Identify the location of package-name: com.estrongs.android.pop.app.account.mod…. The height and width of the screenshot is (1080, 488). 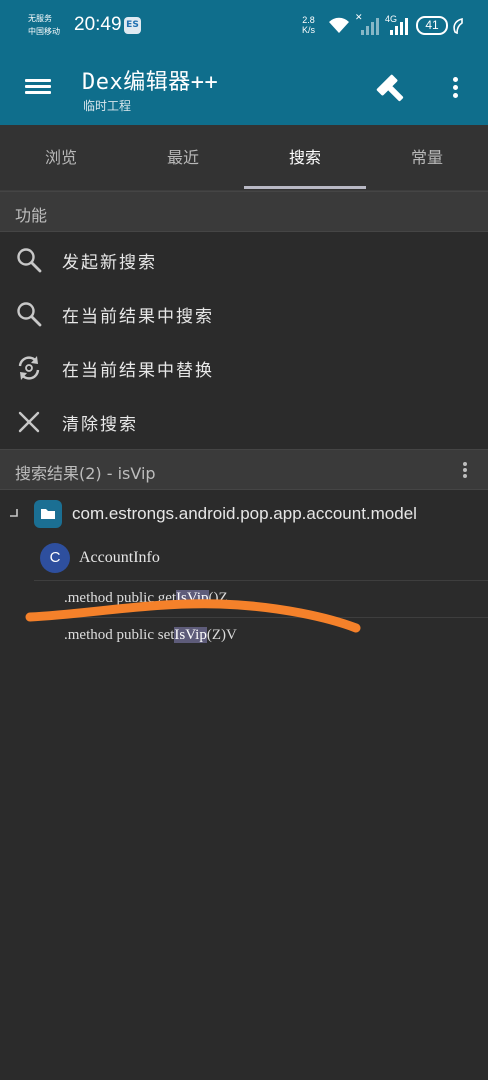
(244, 514).